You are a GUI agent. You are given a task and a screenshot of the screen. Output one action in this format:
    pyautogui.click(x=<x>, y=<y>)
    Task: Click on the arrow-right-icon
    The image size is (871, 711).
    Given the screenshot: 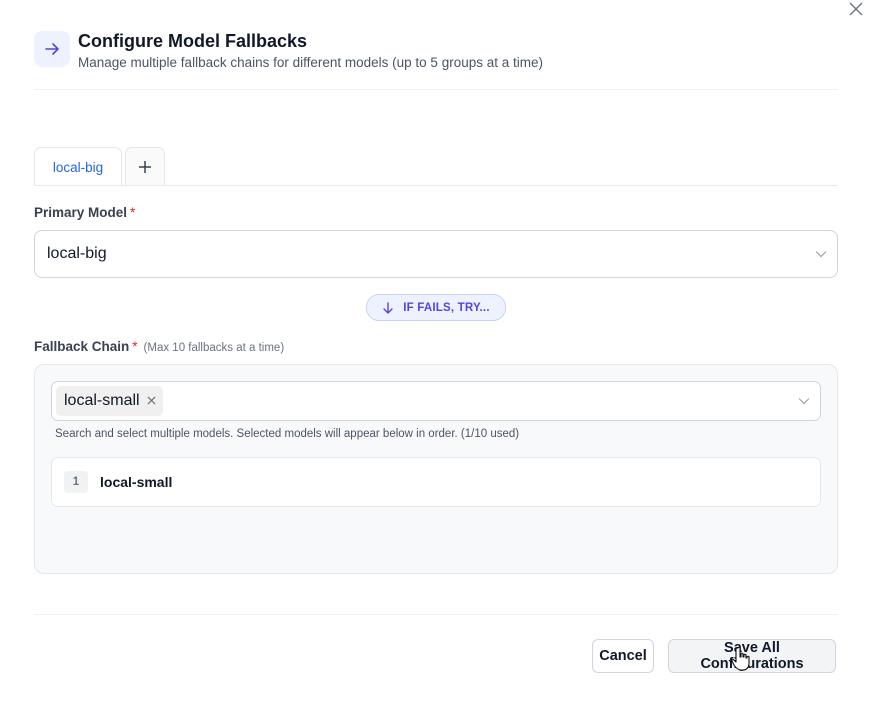 What is the action you would take?
    pyautogui.click(x=52, y=49)
    